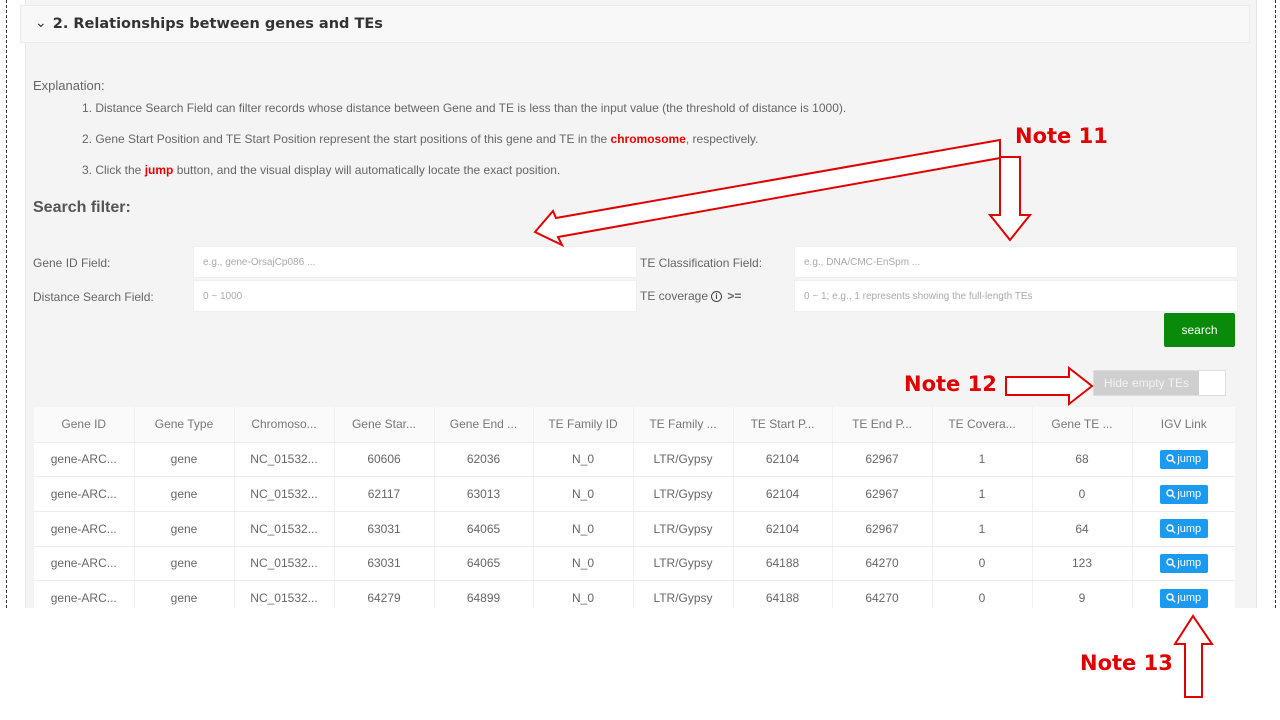  I want to click on distance-input, so click(419, 296).